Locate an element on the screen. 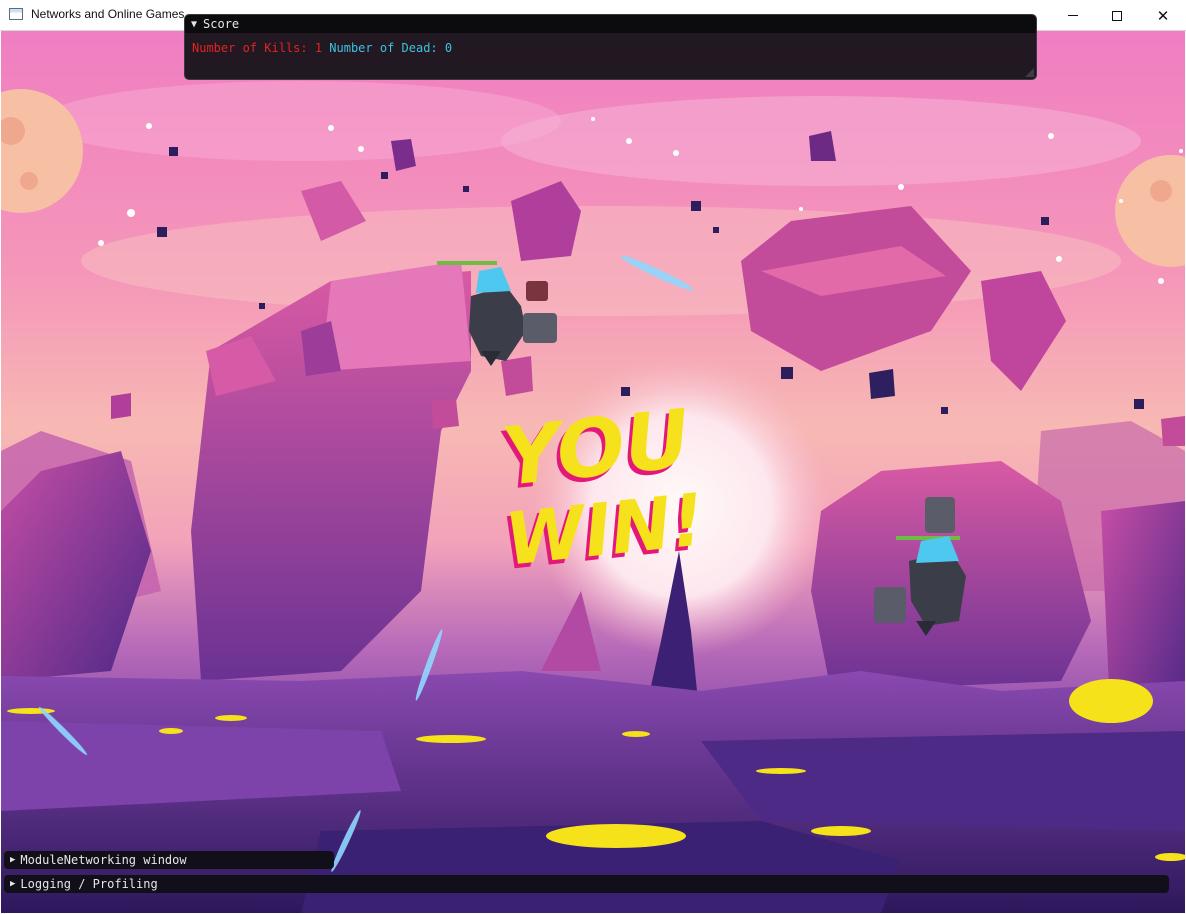  close-icon: ✕ is located at coordinates (1163, 15).